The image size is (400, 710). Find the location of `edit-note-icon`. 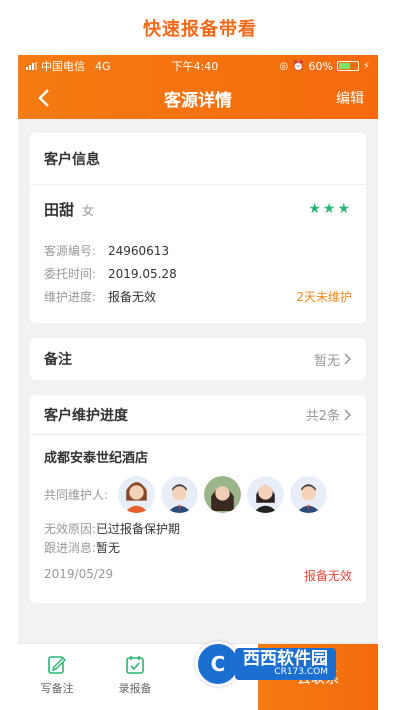

edit-note-icon is located at coordinates (57, 665).